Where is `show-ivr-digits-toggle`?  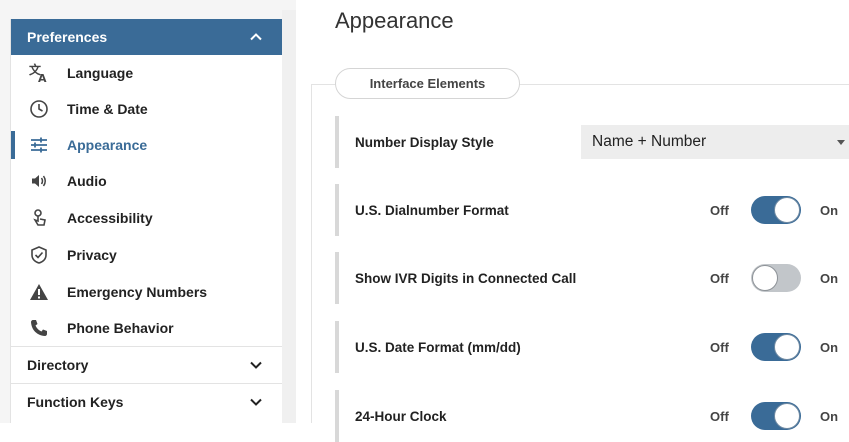 show-ivr-digits-toggle is located at coordinates (776, 278).